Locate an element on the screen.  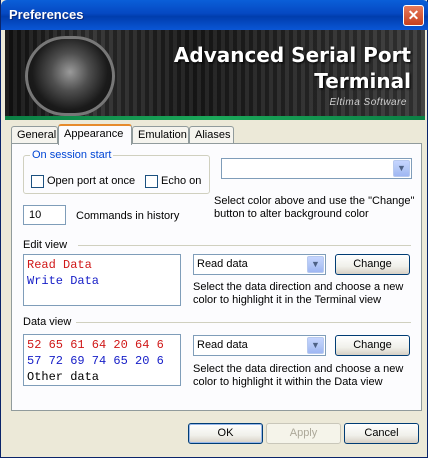
serial-connector-image is located at coordinates (70, 76).